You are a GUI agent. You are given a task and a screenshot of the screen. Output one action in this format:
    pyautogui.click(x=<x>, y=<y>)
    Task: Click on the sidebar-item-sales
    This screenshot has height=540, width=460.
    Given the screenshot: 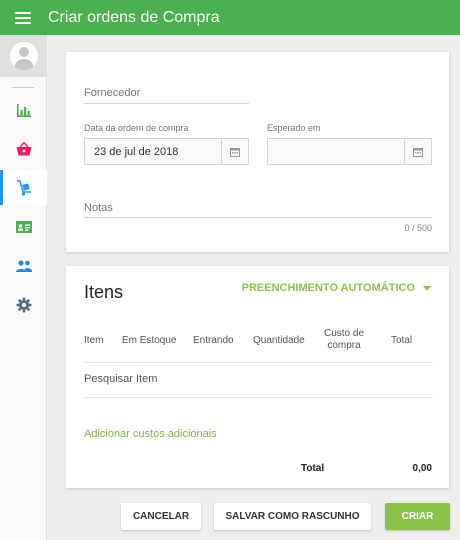 What is the action you would take?
    pyautogui.click(x=23, y=148)
    